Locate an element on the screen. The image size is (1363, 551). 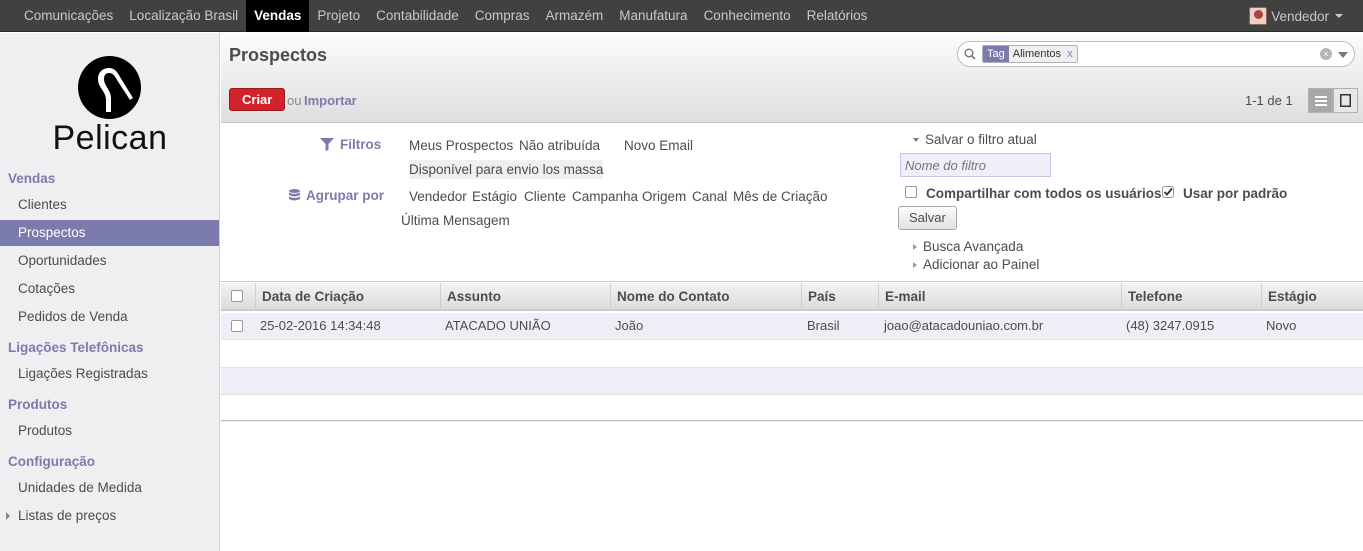
add-to-dashboard-toggle: Adicionar ao Painel is located at coordinates (976, 264).